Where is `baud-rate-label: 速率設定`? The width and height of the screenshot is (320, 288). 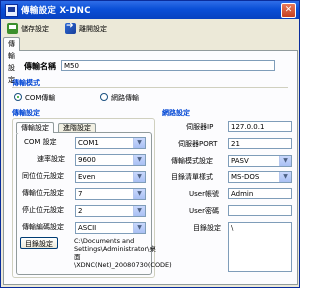
baud-rate-label: 速率設定 is located at coordinates (51, 159).